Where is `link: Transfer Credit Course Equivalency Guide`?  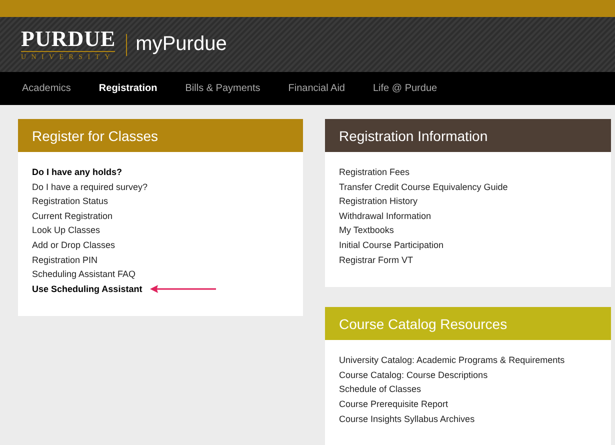 link: Transfer Credit Course Equivalency Guide is located at coordinates (423, 187).